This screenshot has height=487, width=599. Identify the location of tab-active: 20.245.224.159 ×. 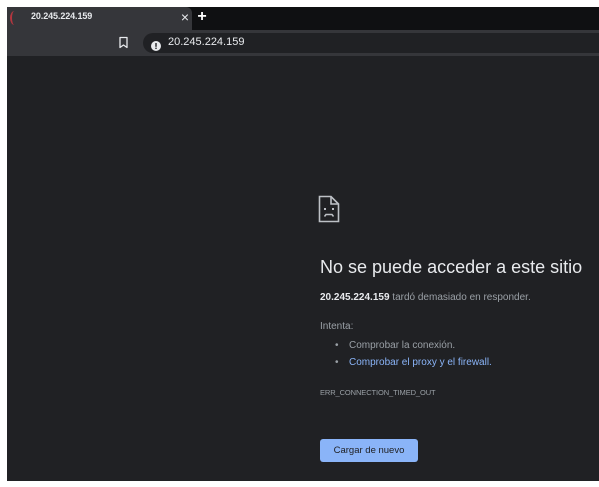
(99, 18).